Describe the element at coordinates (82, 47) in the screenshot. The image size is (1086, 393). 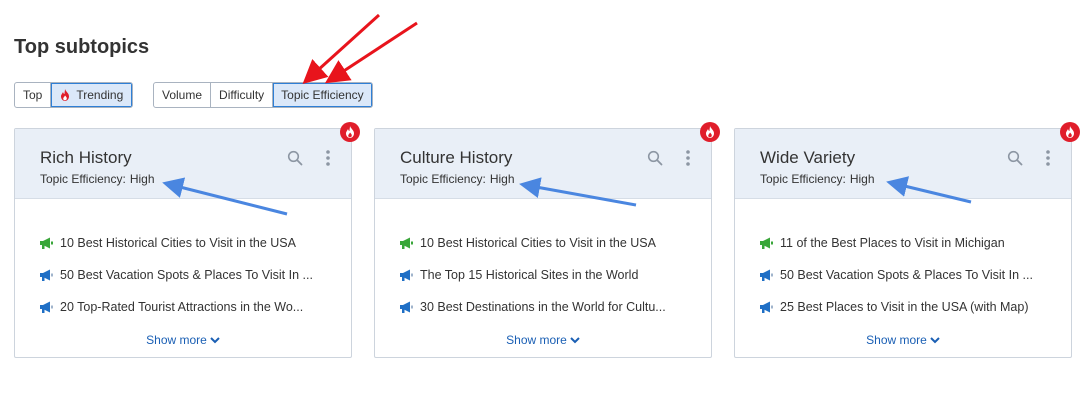
I see `page-title: Top subtopics` at that location.